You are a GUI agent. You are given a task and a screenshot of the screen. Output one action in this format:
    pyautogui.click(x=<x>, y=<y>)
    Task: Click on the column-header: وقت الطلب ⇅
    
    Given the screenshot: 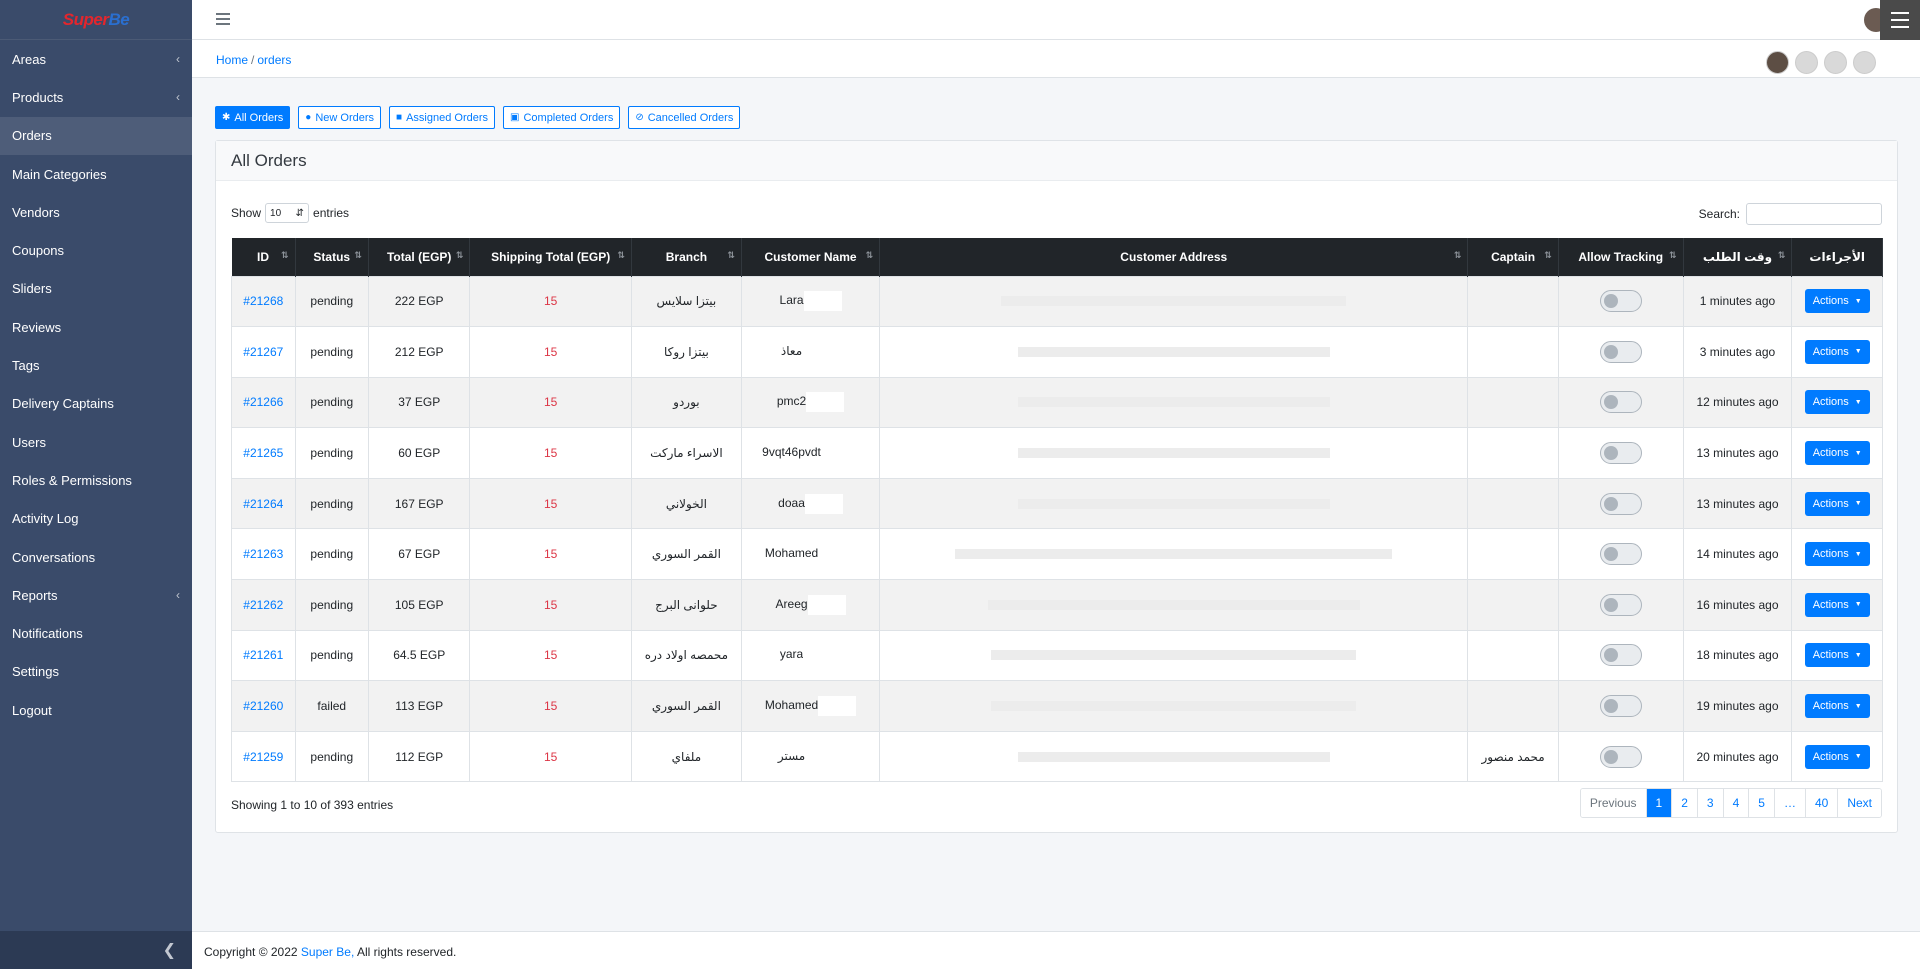 What is the action you would take?
    pyautogui.click(x=1738, y=257)
    